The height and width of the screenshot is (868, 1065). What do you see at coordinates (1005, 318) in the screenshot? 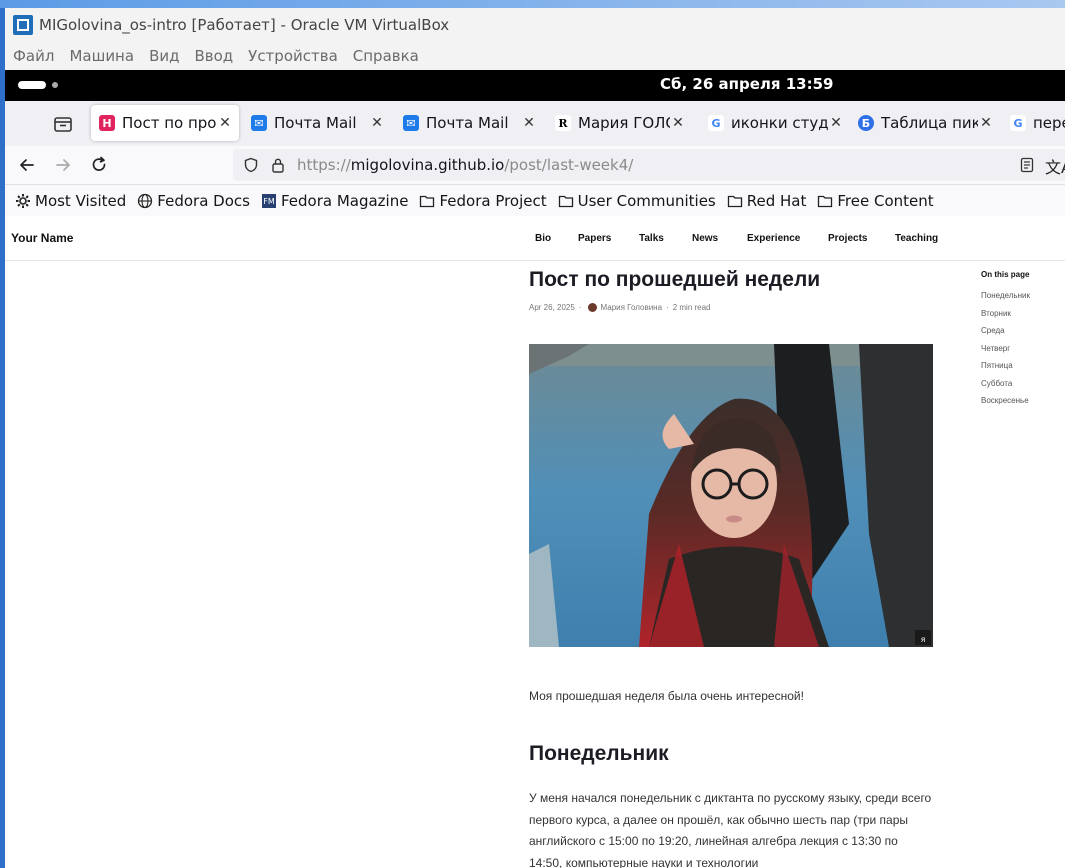
I see `toc-link-tuesday: Вторник` at bounding box center [1005, 318].